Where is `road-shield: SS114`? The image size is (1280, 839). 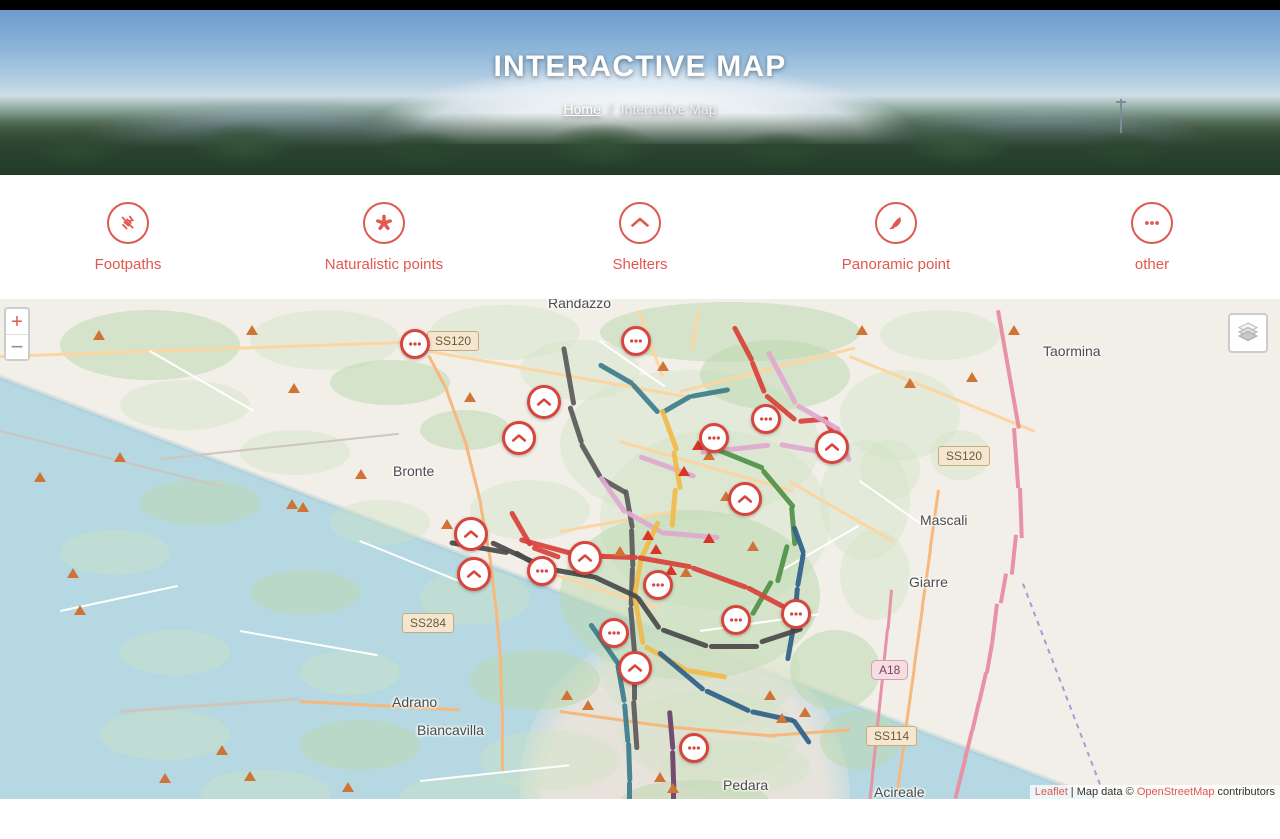
road-shield: SS114 is located at coordinates (892, 736).